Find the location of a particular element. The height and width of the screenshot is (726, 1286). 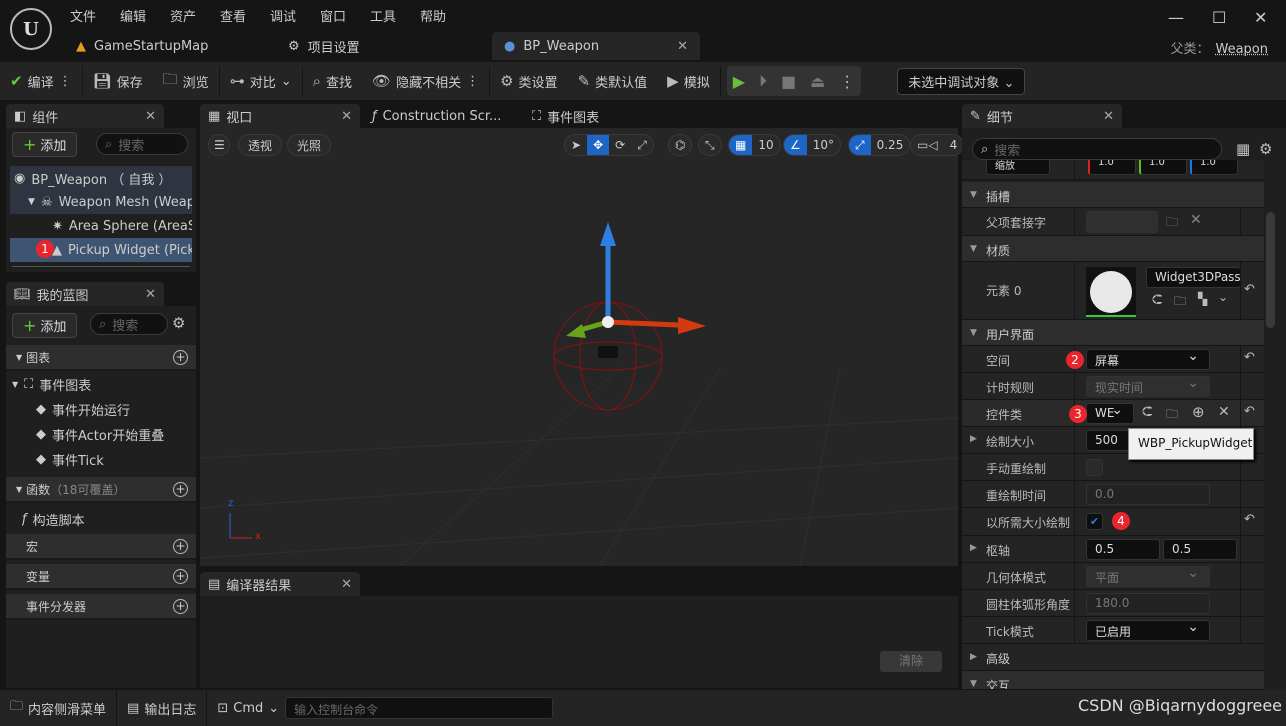

debug-target-dropdown: 未选中调试对象 ⌄ is located at coordinates (961, 81).